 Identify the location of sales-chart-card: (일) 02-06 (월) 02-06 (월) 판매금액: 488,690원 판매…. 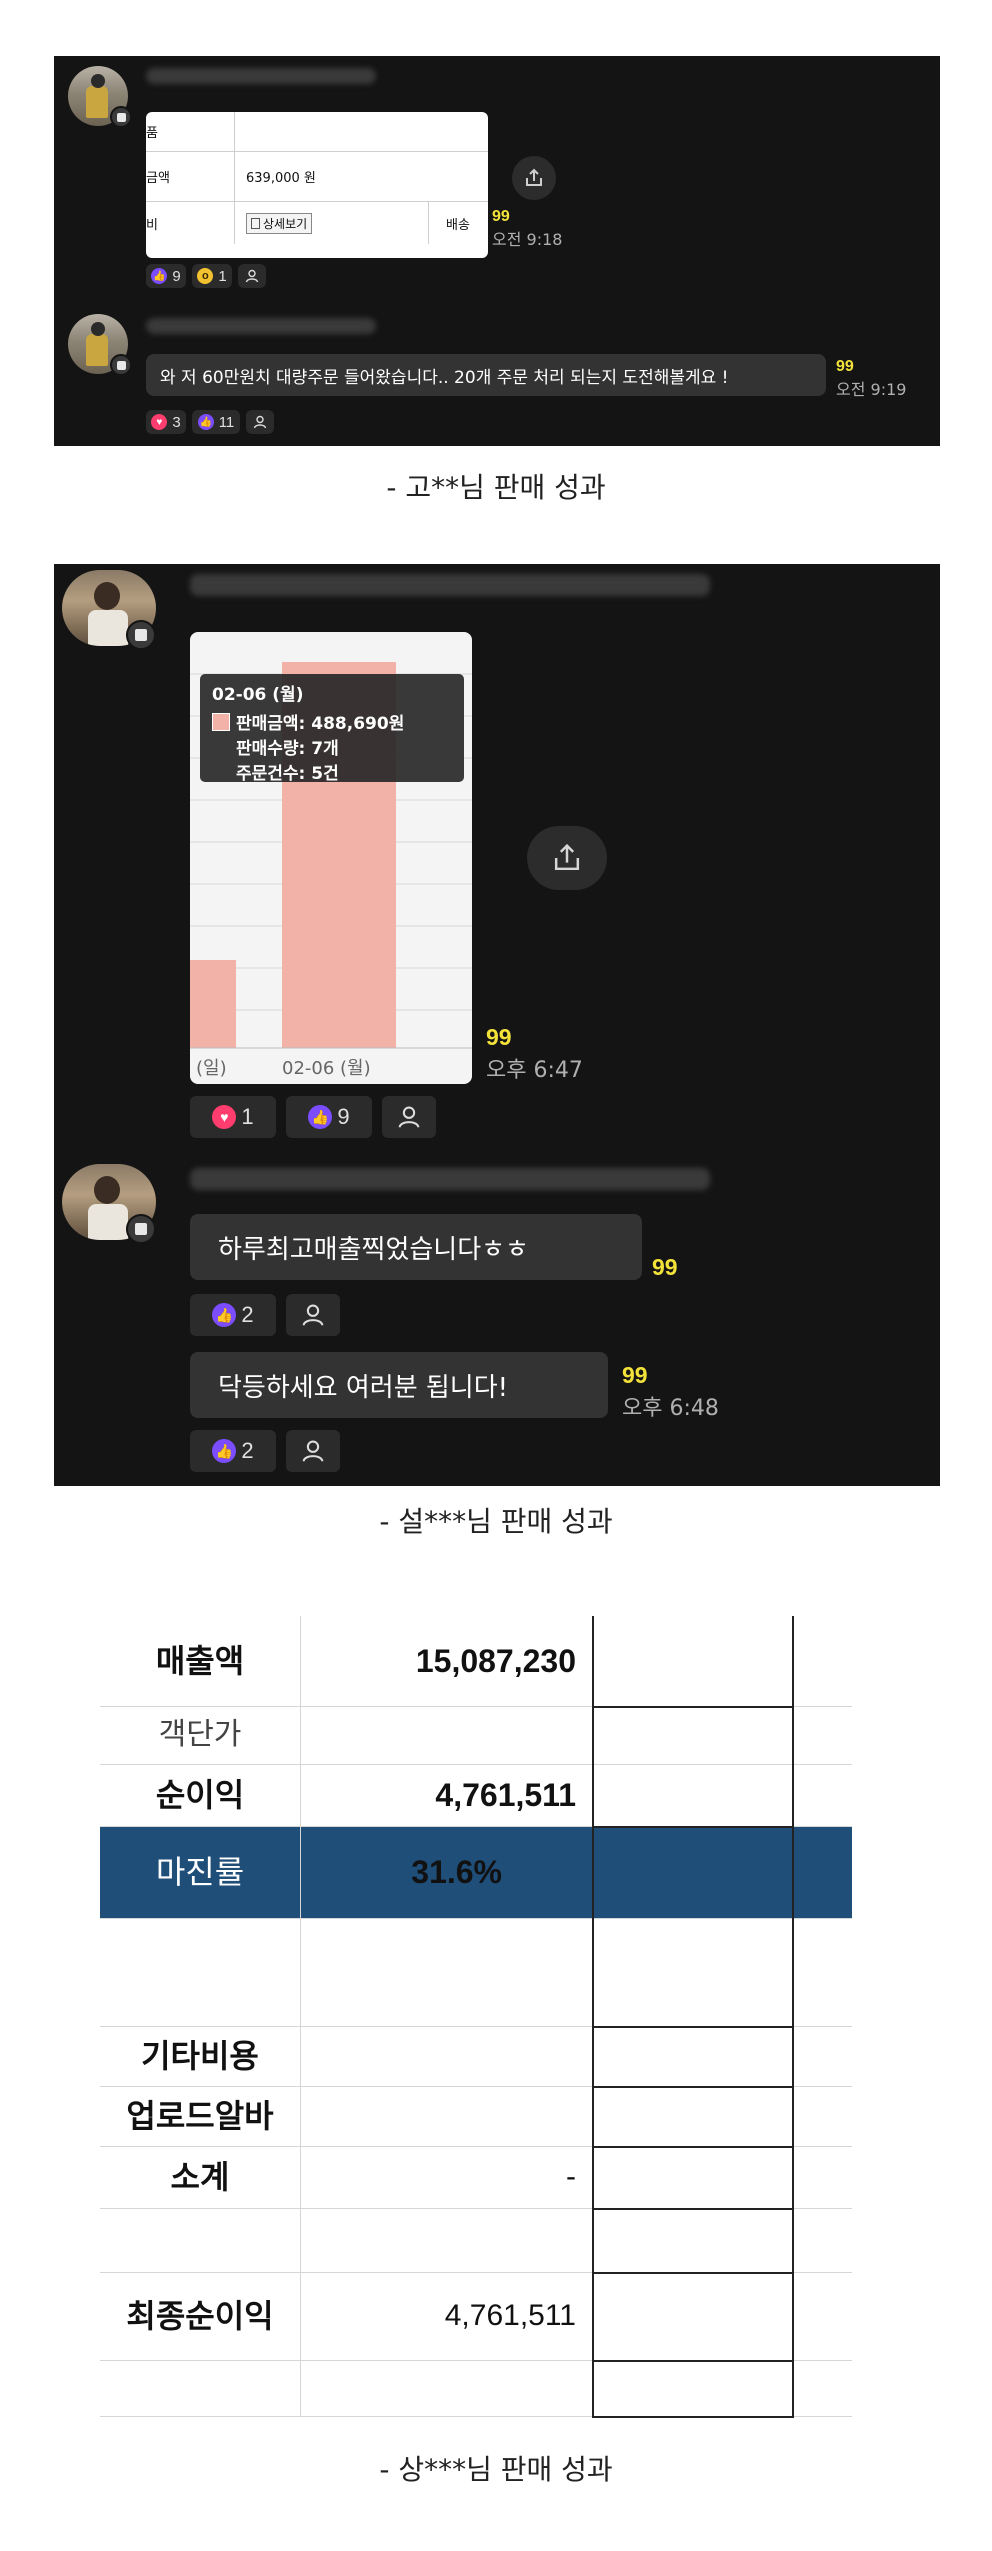
(331, 858).